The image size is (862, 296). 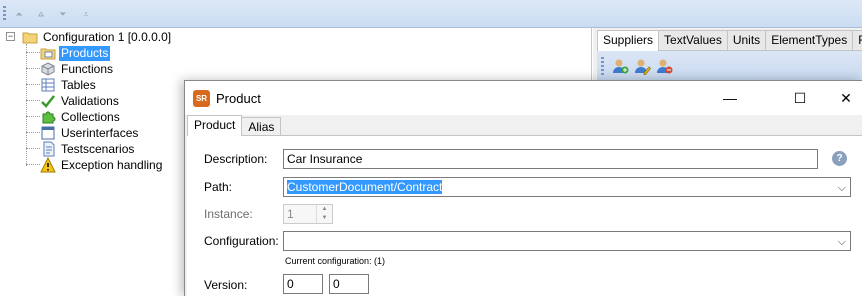 What do you see at coordinates (567, 241) in the screenshot?
I see `configuration-combobox: ⌵` at bounding box center [567, 241].